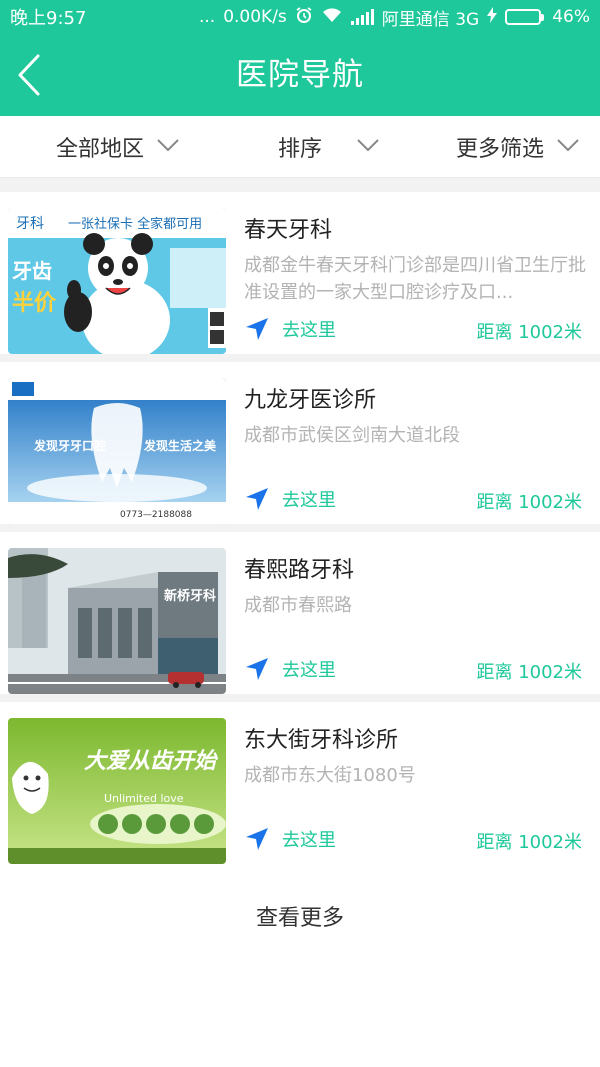  What do you see at coordinates (310, 398) in the screenshot?
I see `clinic-name: 九龙牙医诊所` at bounding box center [310, 398].